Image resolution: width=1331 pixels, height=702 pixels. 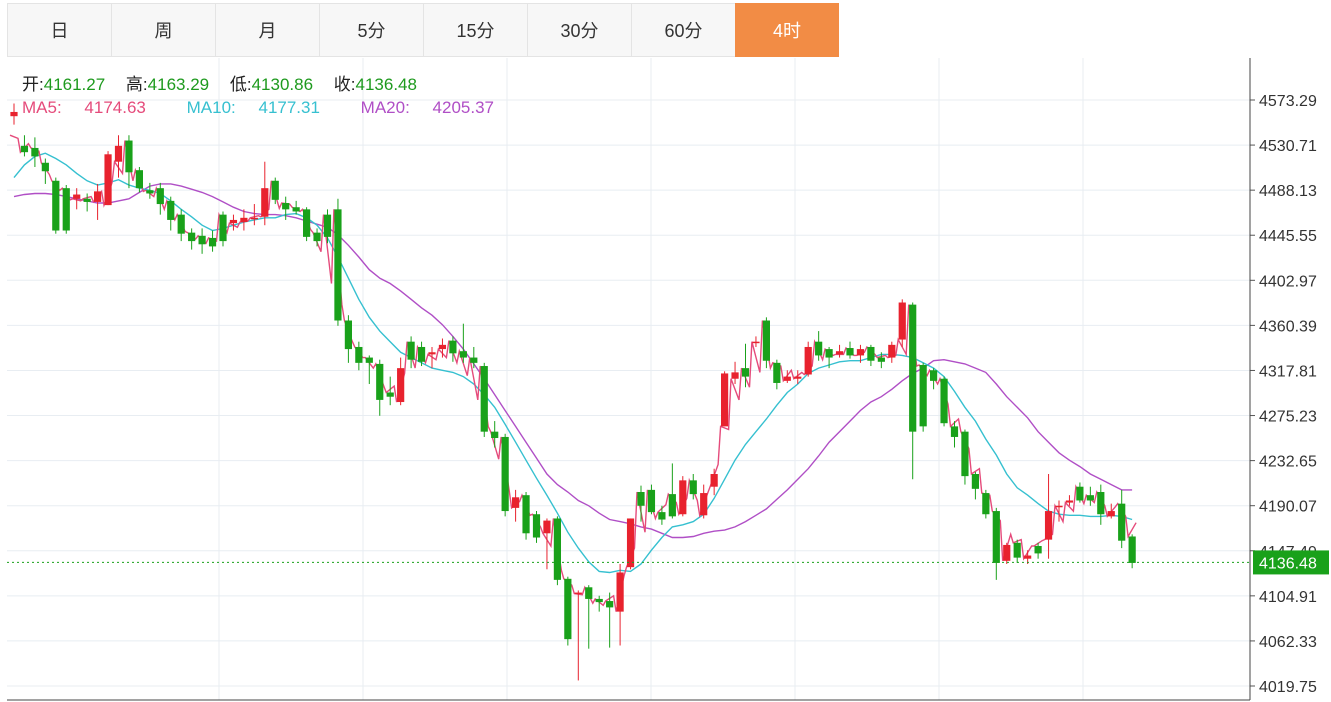 I want to click on ma10-label: MA10:, so click(x=211, y=107).